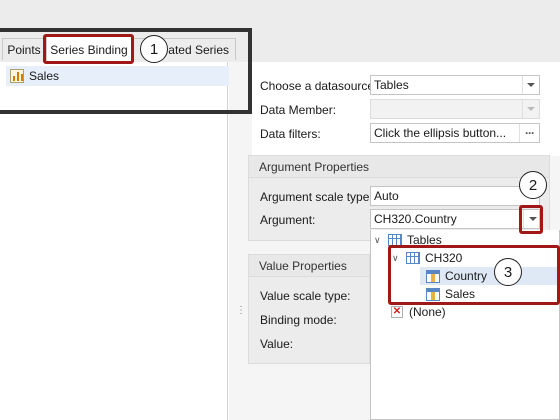 This screenshot has height=420, width=560. Describe the element at coordinates (288, 220) in the screenshot. I see `argument-label: Argument:` at that location.